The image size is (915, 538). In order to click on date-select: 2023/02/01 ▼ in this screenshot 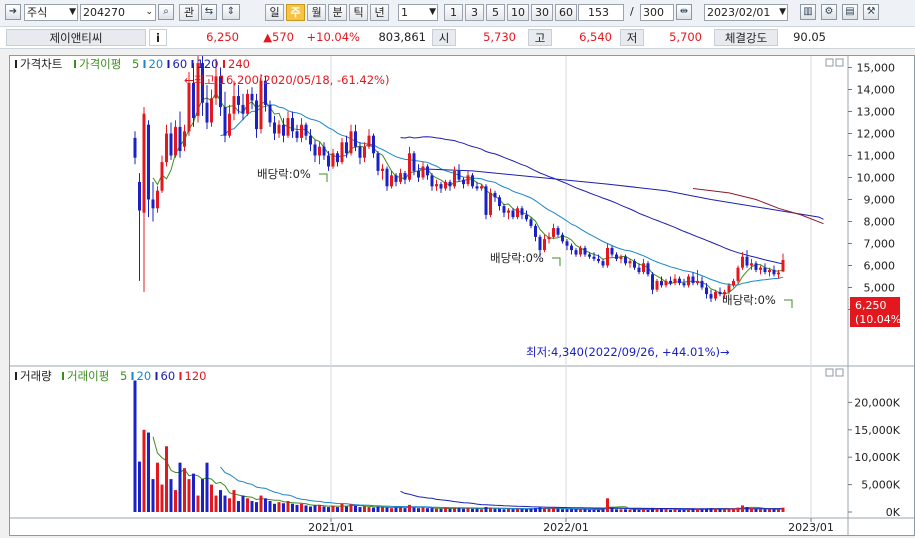, I will do `click(746, 12)`.